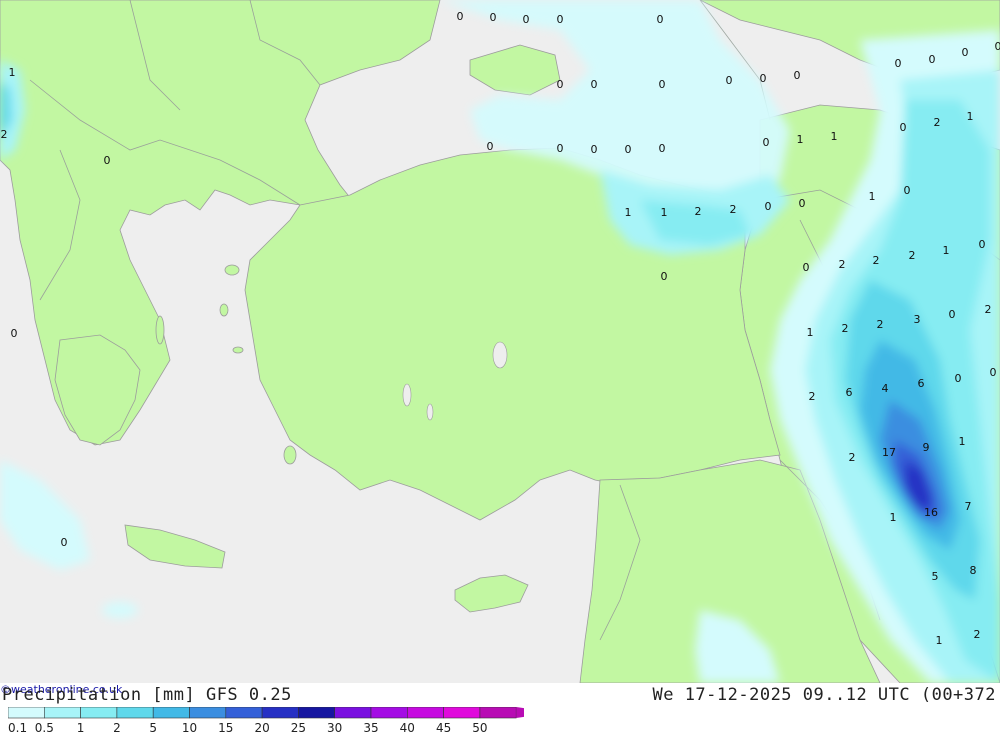  I want to click on land-chios, so click(224, 310).